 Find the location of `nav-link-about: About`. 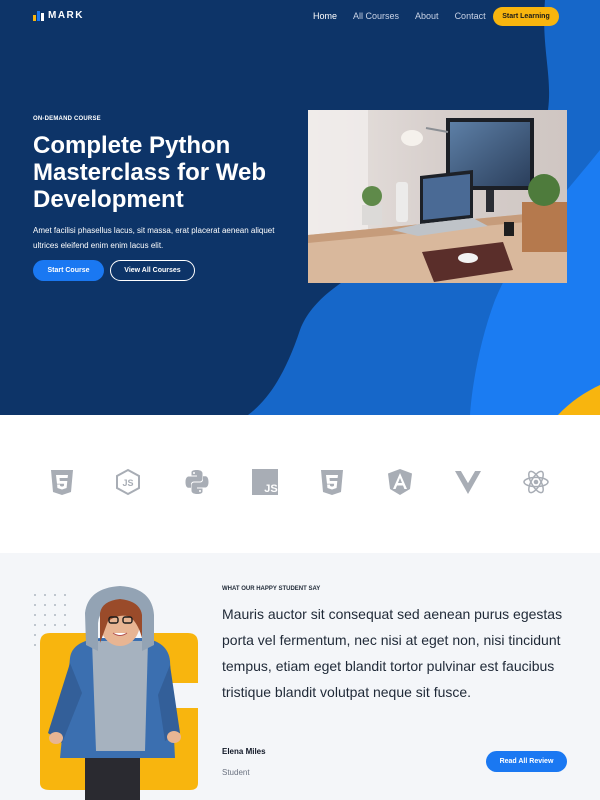

nav-link-about: About is located at coordinates (427, 16).